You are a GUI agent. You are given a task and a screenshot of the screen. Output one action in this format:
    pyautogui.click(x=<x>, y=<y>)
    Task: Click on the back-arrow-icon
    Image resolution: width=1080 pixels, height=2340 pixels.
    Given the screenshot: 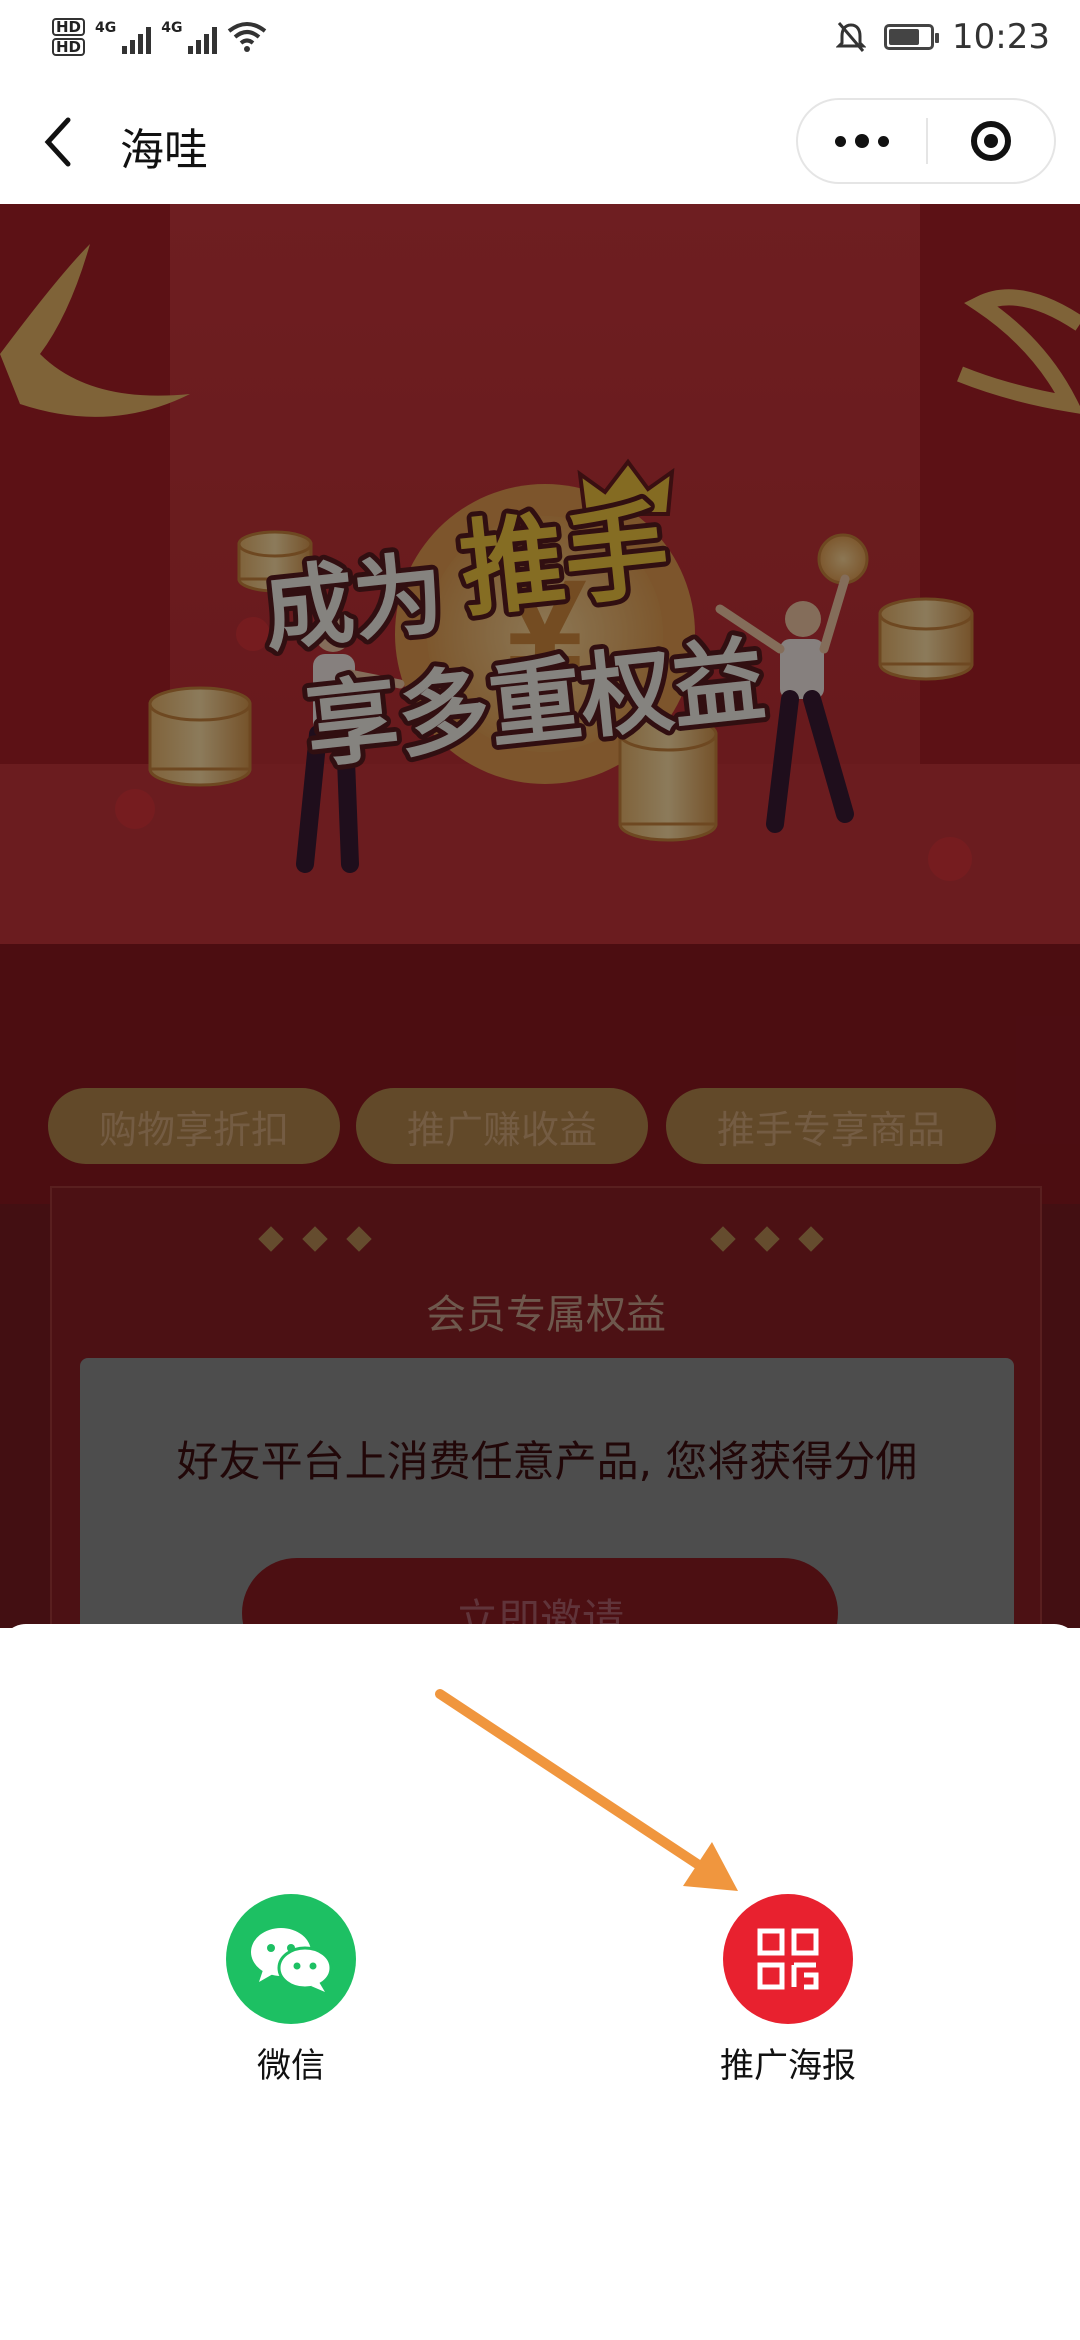 What is the action you would take?
    pyautogui.click(x=58, y=142)
    